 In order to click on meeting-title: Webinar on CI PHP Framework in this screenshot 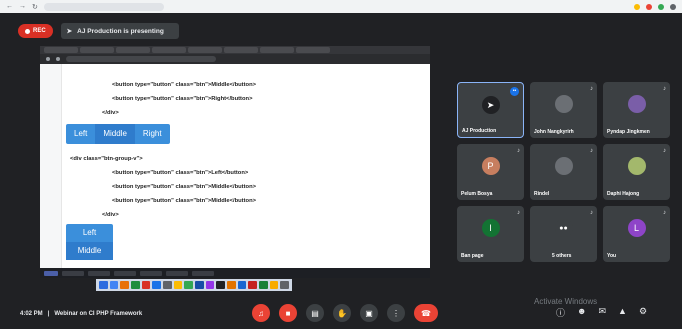, I will do `click(98, 313)`.